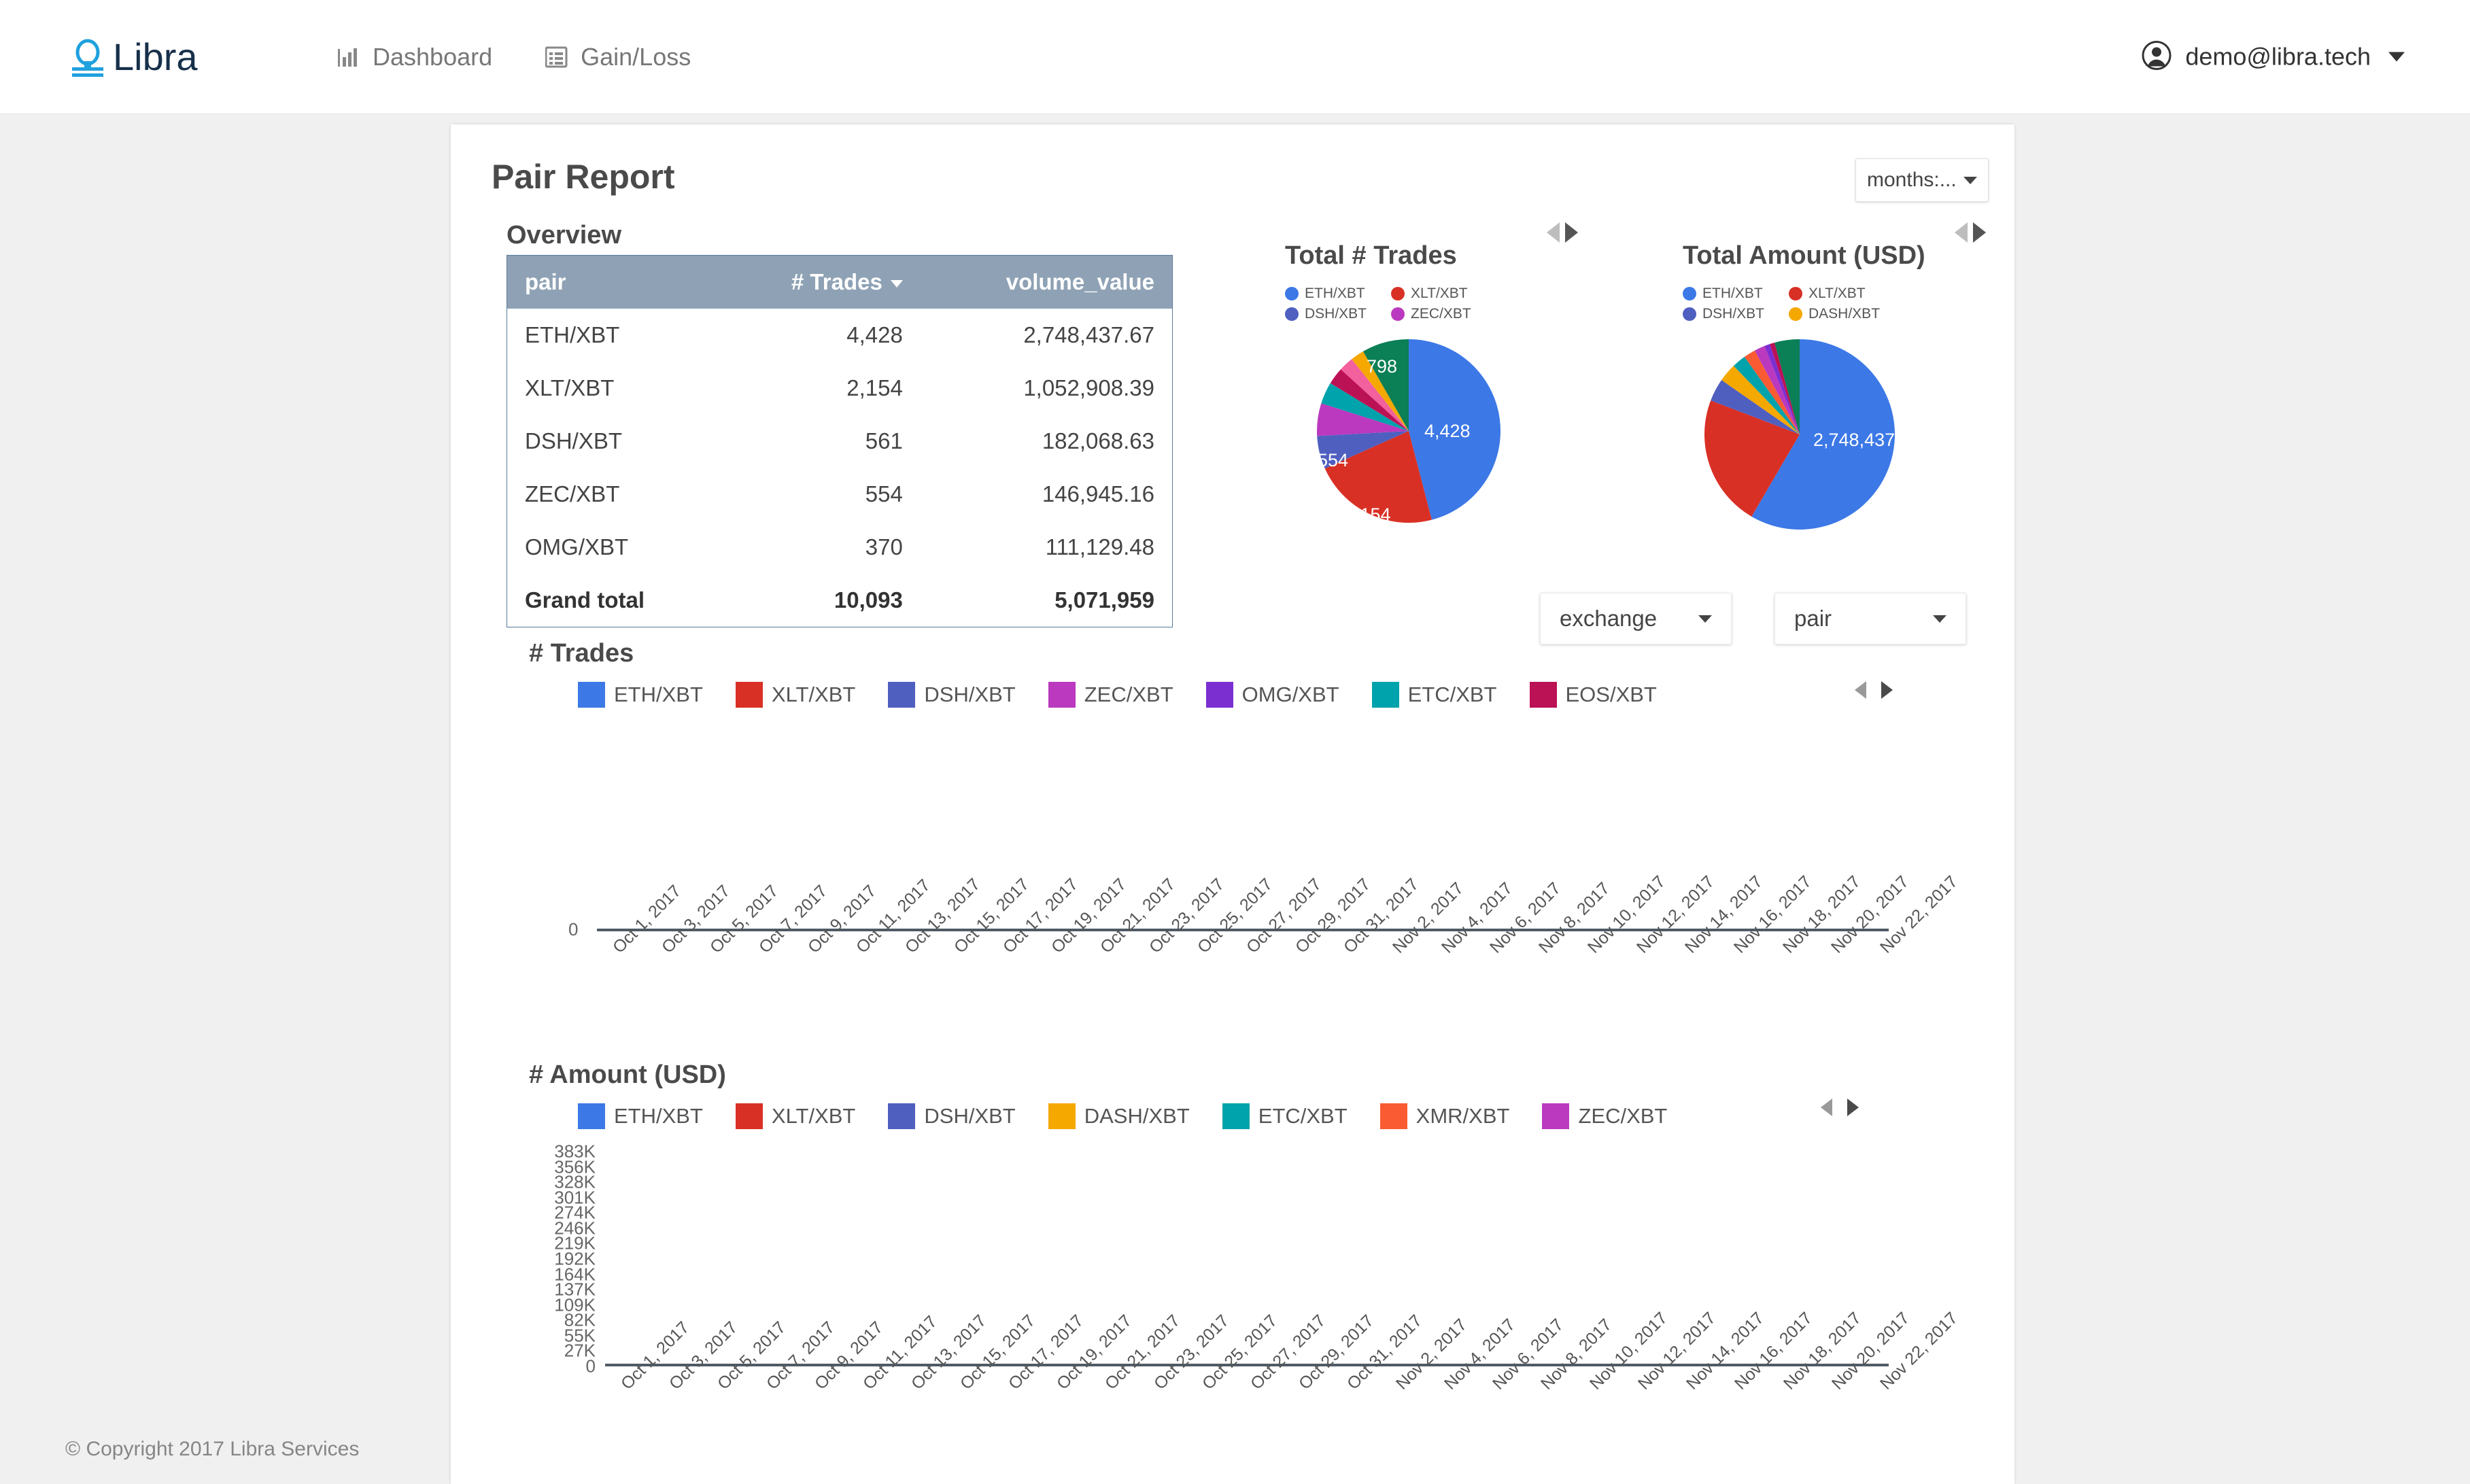  Describe the element at coordinates (1046, 335) in the screenshot. I see `cell-volume: 2,748,437.67` at that location.